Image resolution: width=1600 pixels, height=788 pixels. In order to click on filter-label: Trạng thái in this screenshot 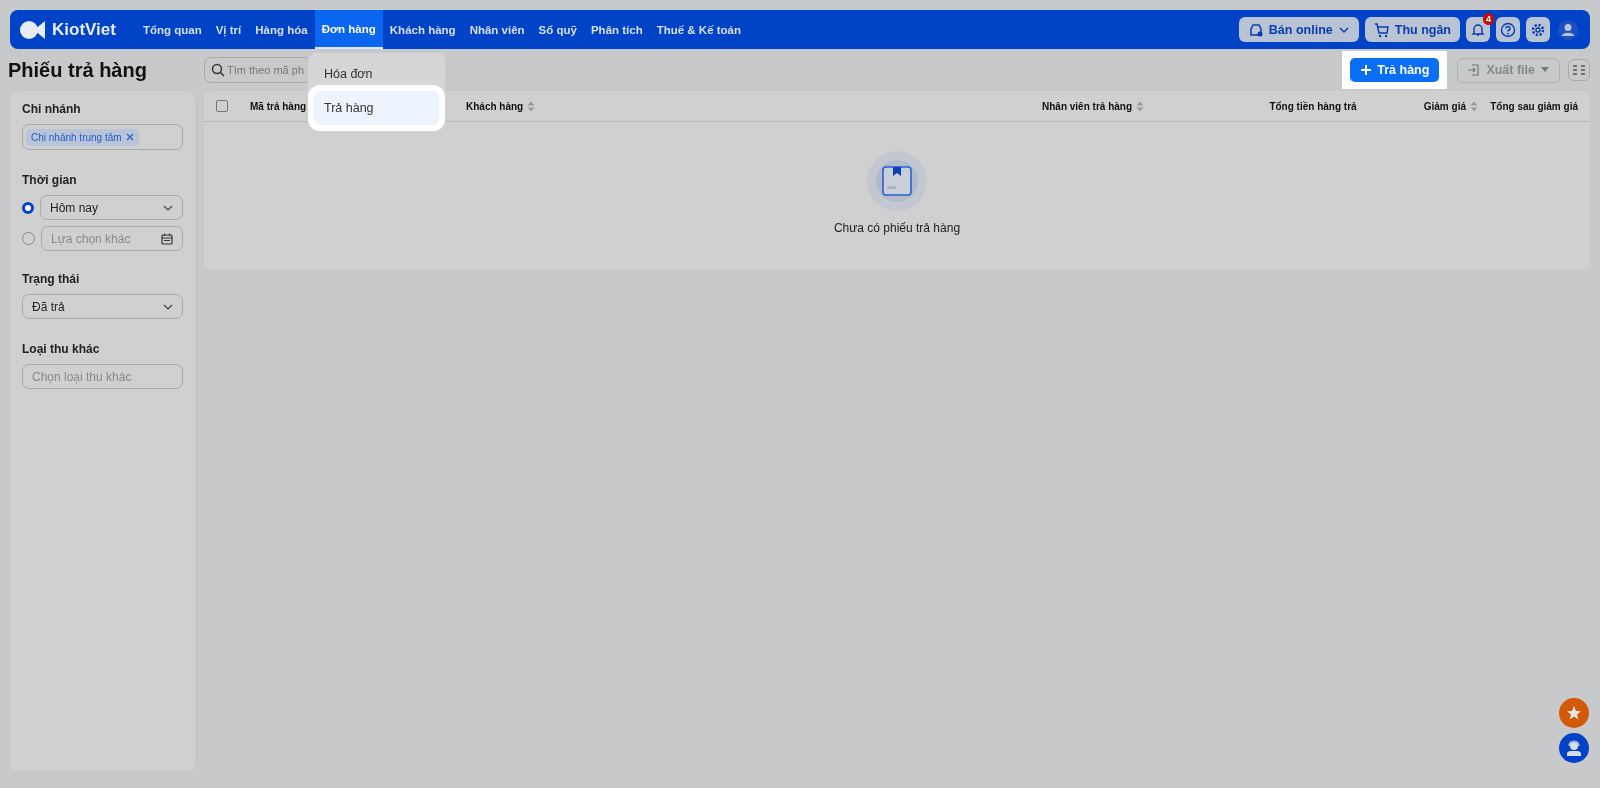, I will do `click(51, 279)`.